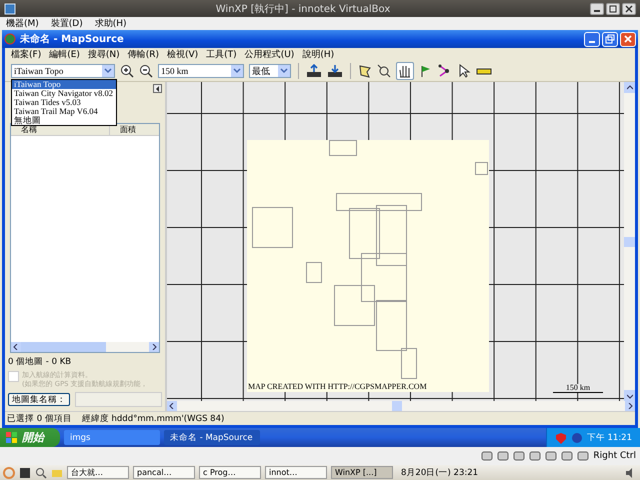  Describe the element at coordinates (41, 472) in the screenshot. I see `search-icon` at that location.